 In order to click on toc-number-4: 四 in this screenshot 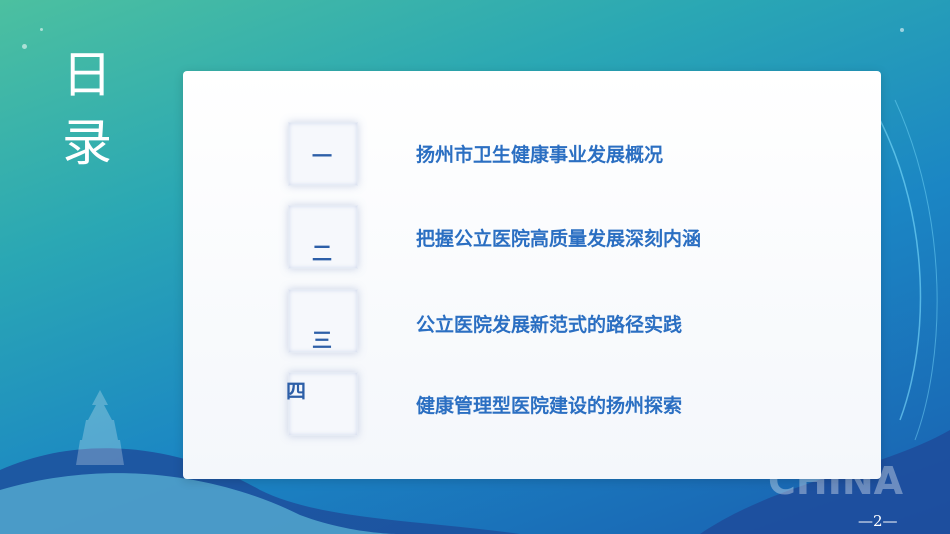, I will do `click(296, 391)`.